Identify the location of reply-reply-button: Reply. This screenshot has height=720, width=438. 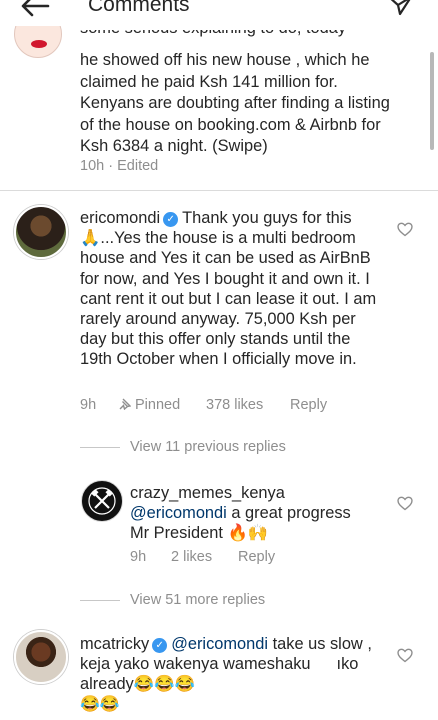
(256, 557).